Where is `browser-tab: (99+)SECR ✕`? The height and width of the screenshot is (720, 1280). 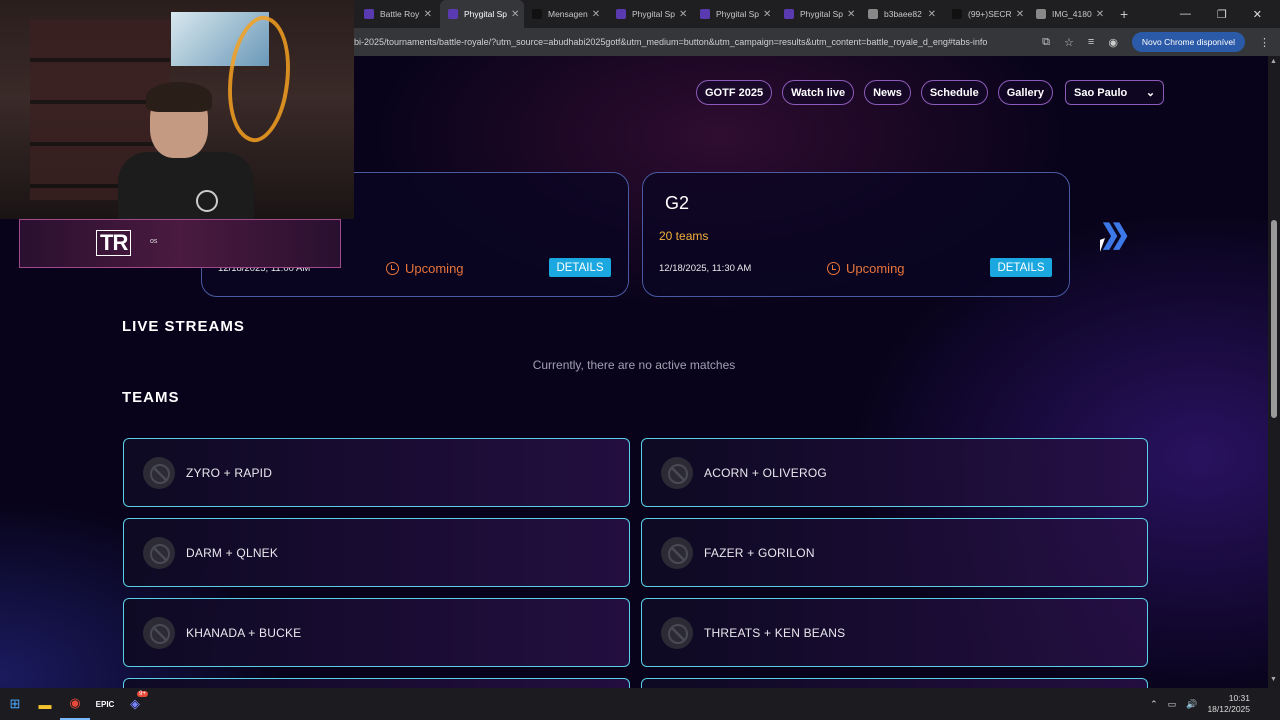
browser-tab: (99+)SECR ✕ is located at coordinates (986, 14).